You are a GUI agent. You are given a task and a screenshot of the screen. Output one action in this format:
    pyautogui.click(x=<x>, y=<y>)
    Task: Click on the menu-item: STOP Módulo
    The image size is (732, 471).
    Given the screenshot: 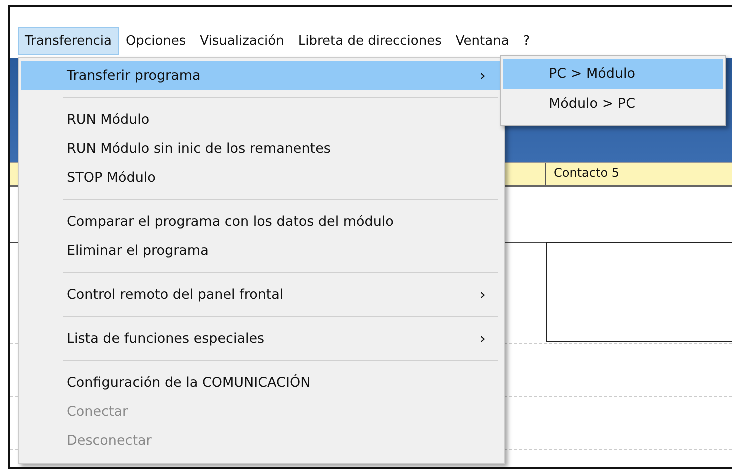 What is the action you would take?
    pyautogui.click(x=261, y=177)
    